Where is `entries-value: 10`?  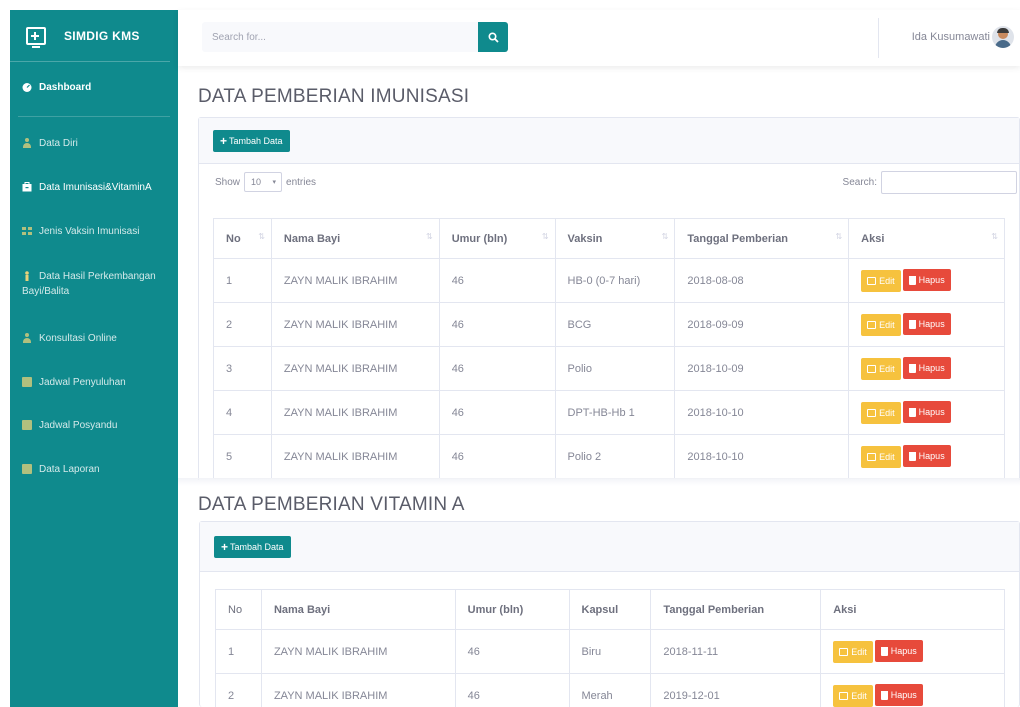 entries-value: 10 is located at coordinates (256, 182).